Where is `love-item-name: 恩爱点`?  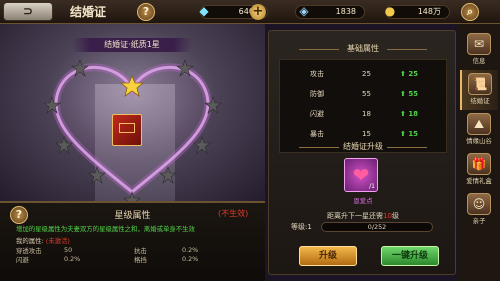
love-item-name: 恩爱点 is located at coordinates (363, 201).